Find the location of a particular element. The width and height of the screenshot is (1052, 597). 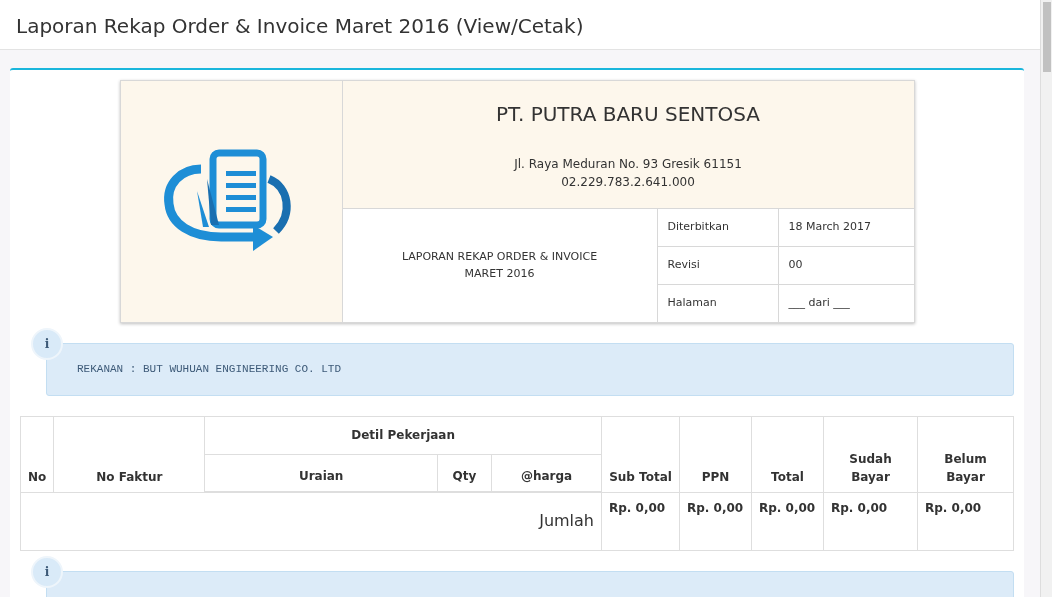

column-header: PPN is located at coordinates (715, 454).